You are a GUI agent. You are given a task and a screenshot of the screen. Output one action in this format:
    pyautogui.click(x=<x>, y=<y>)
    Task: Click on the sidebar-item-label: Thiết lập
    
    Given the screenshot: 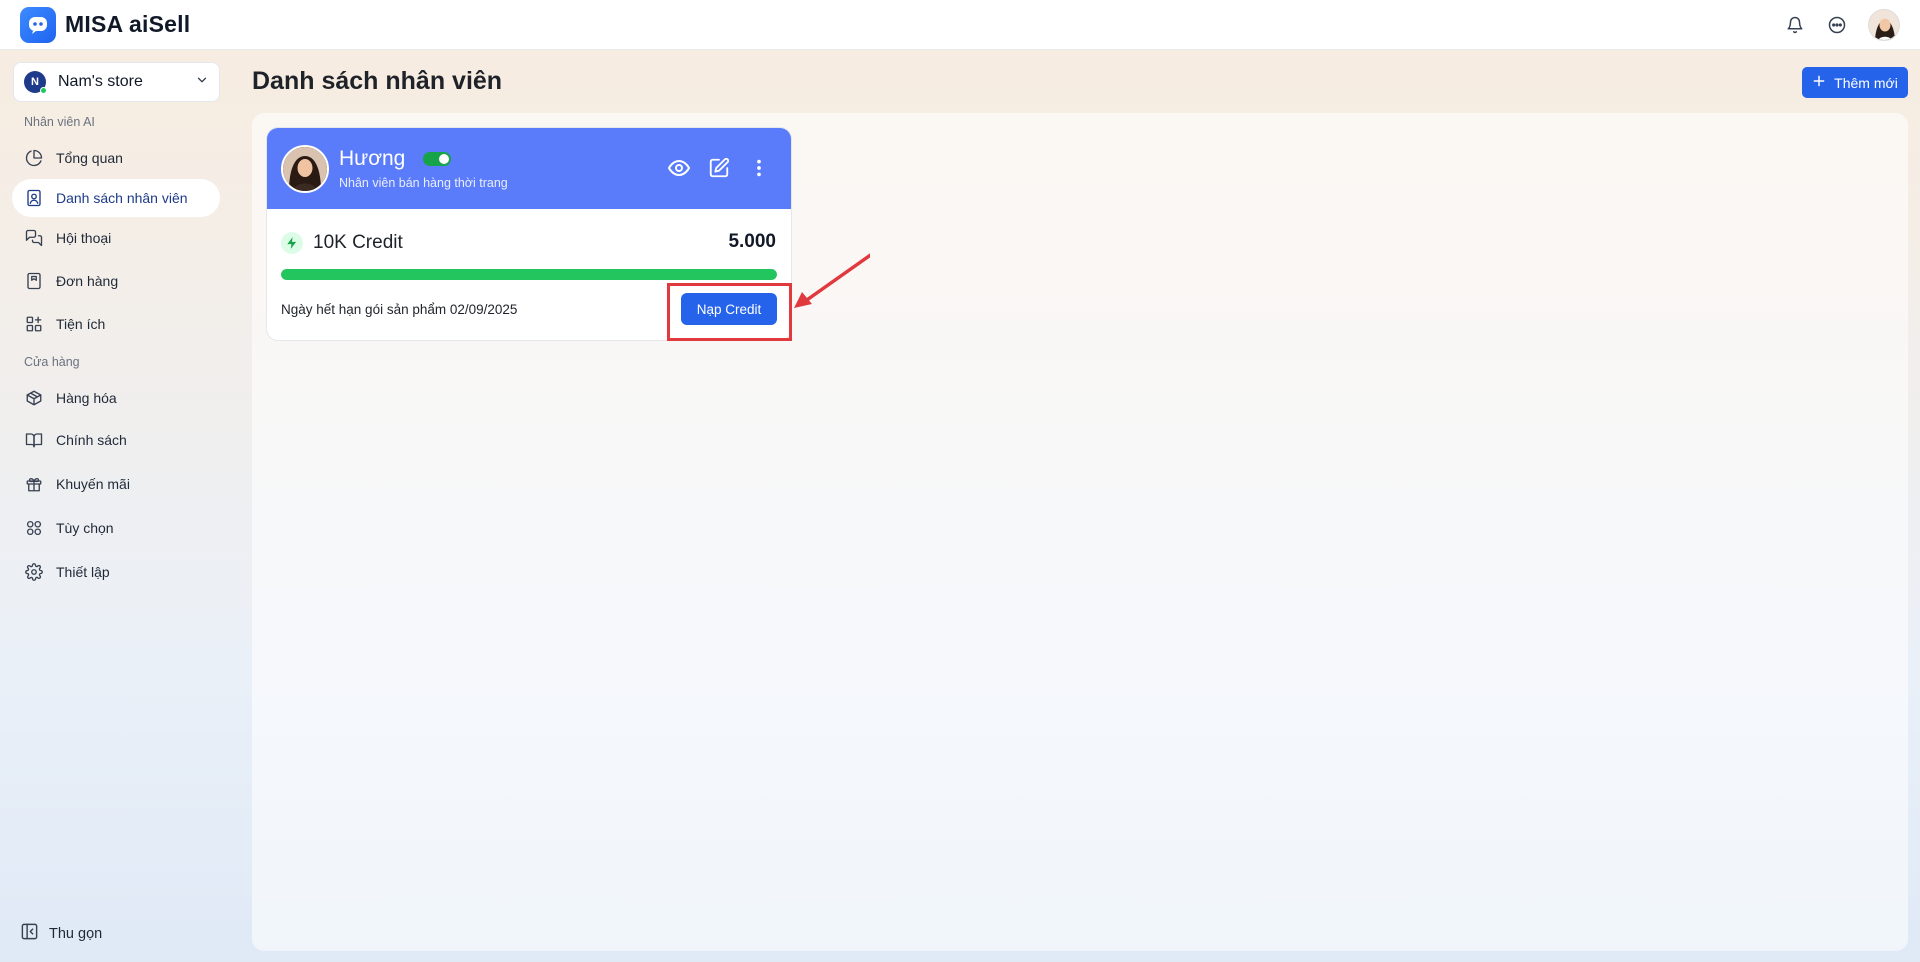 What is the action you would take?
    pyautogui.click(x=83, y=572)
    